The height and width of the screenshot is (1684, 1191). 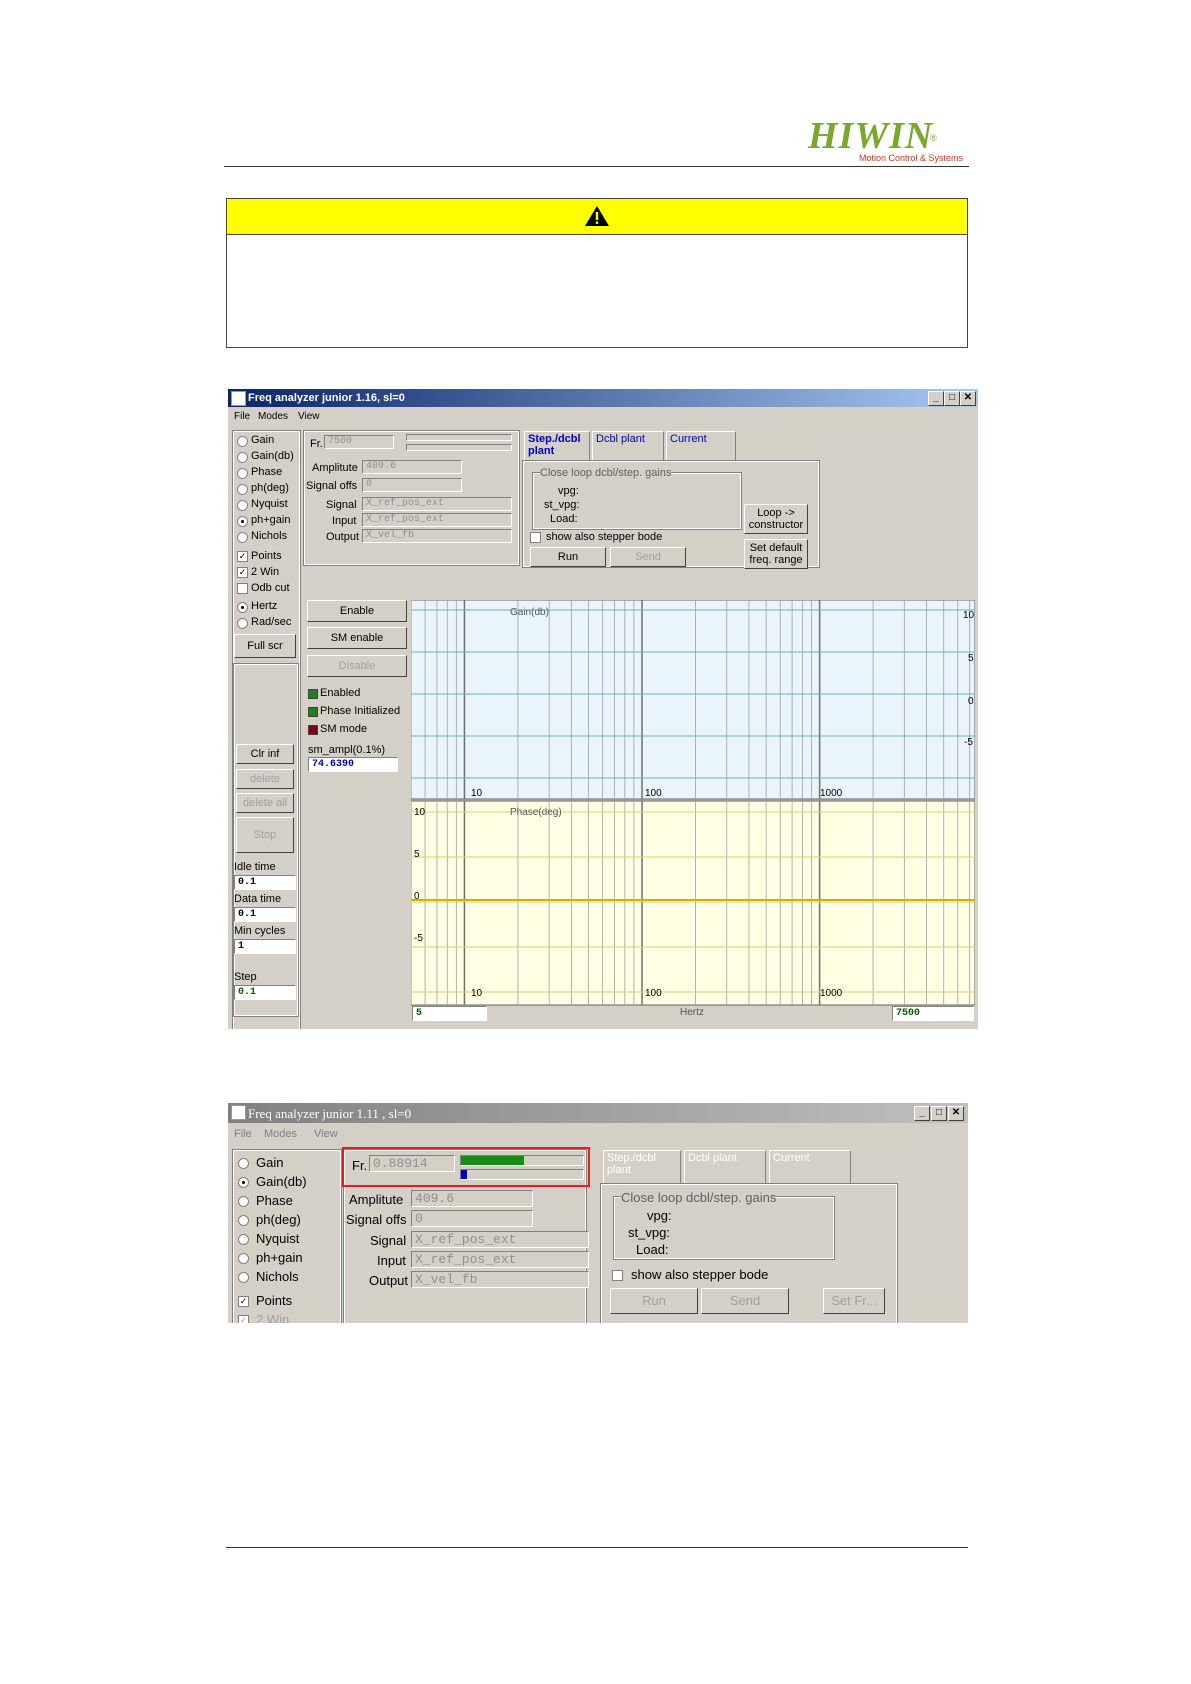 I want to click on set-default-freq-range-button: Set default freq. range, so click(x=776, y=554).